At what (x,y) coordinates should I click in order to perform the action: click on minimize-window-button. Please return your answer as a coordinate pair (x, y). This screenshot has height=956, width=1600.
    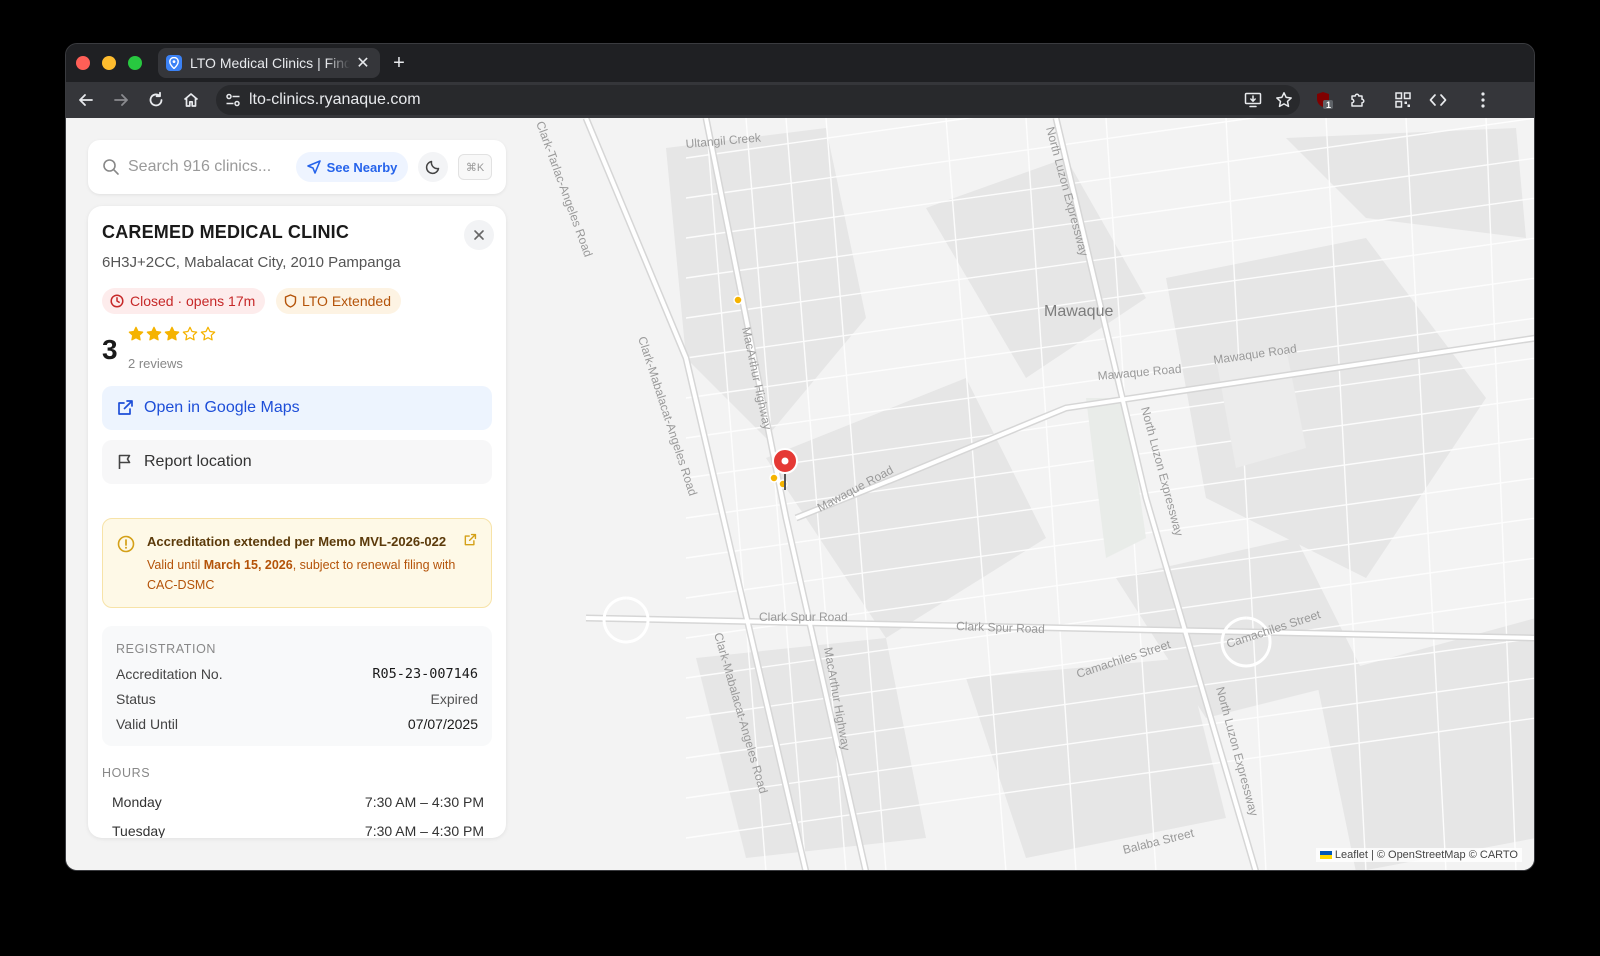
    Looking at the image, I should click on (109, 63).